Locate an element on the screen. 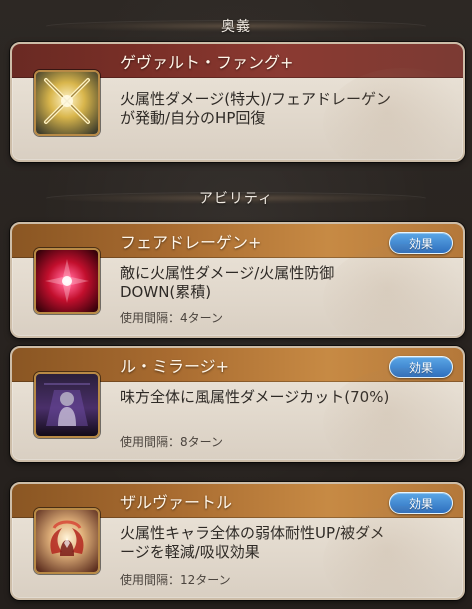  ougi-section-title: 奥義 is located at coordinates (236, 27).